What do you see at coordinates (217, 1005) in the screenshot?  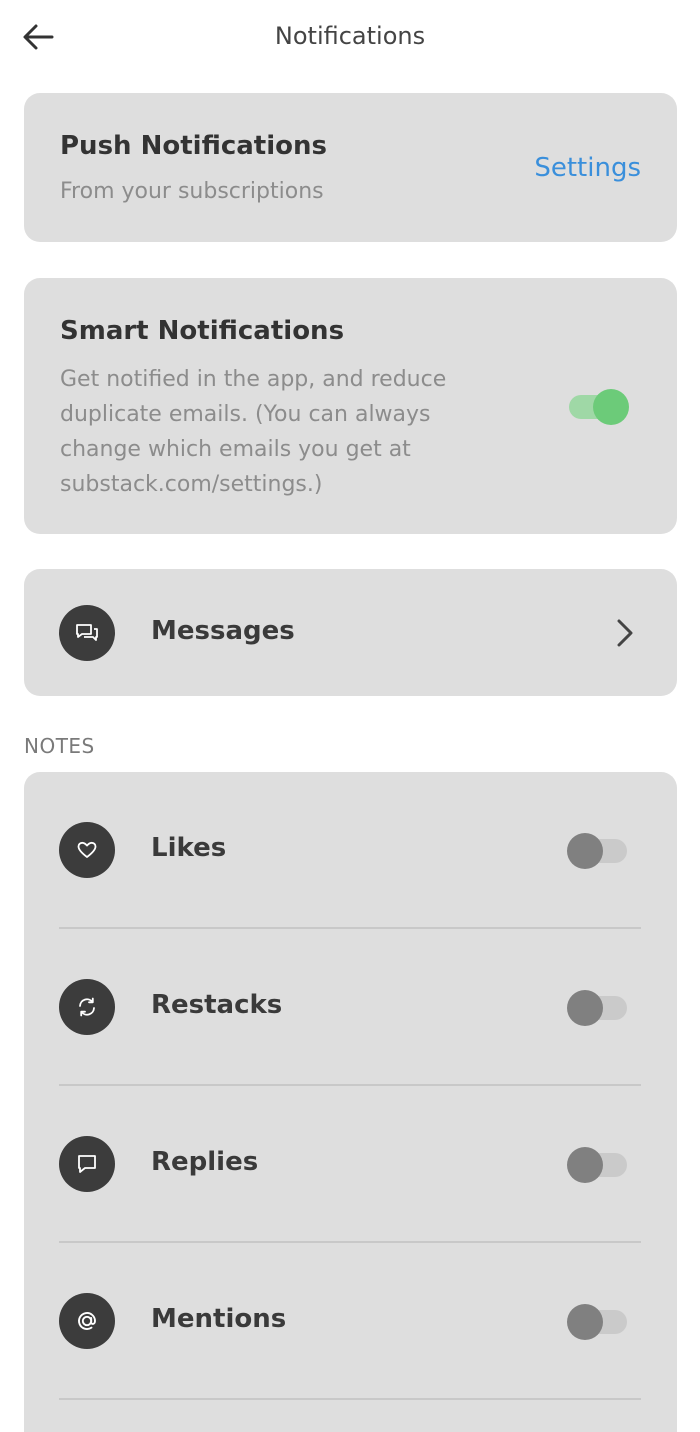 I see `restacks-label: Restacks` at bounding box center [217, 1005].